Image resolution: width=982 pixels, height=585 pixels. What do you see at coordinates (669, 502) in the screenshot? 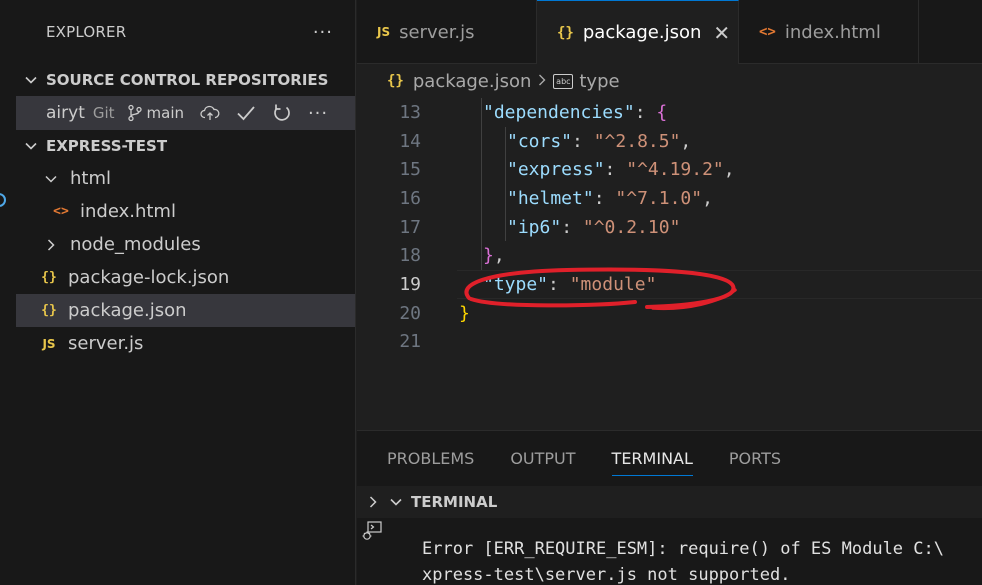
I see `terminal-section-header: TERMINAL` at bounding box center [669, 502].